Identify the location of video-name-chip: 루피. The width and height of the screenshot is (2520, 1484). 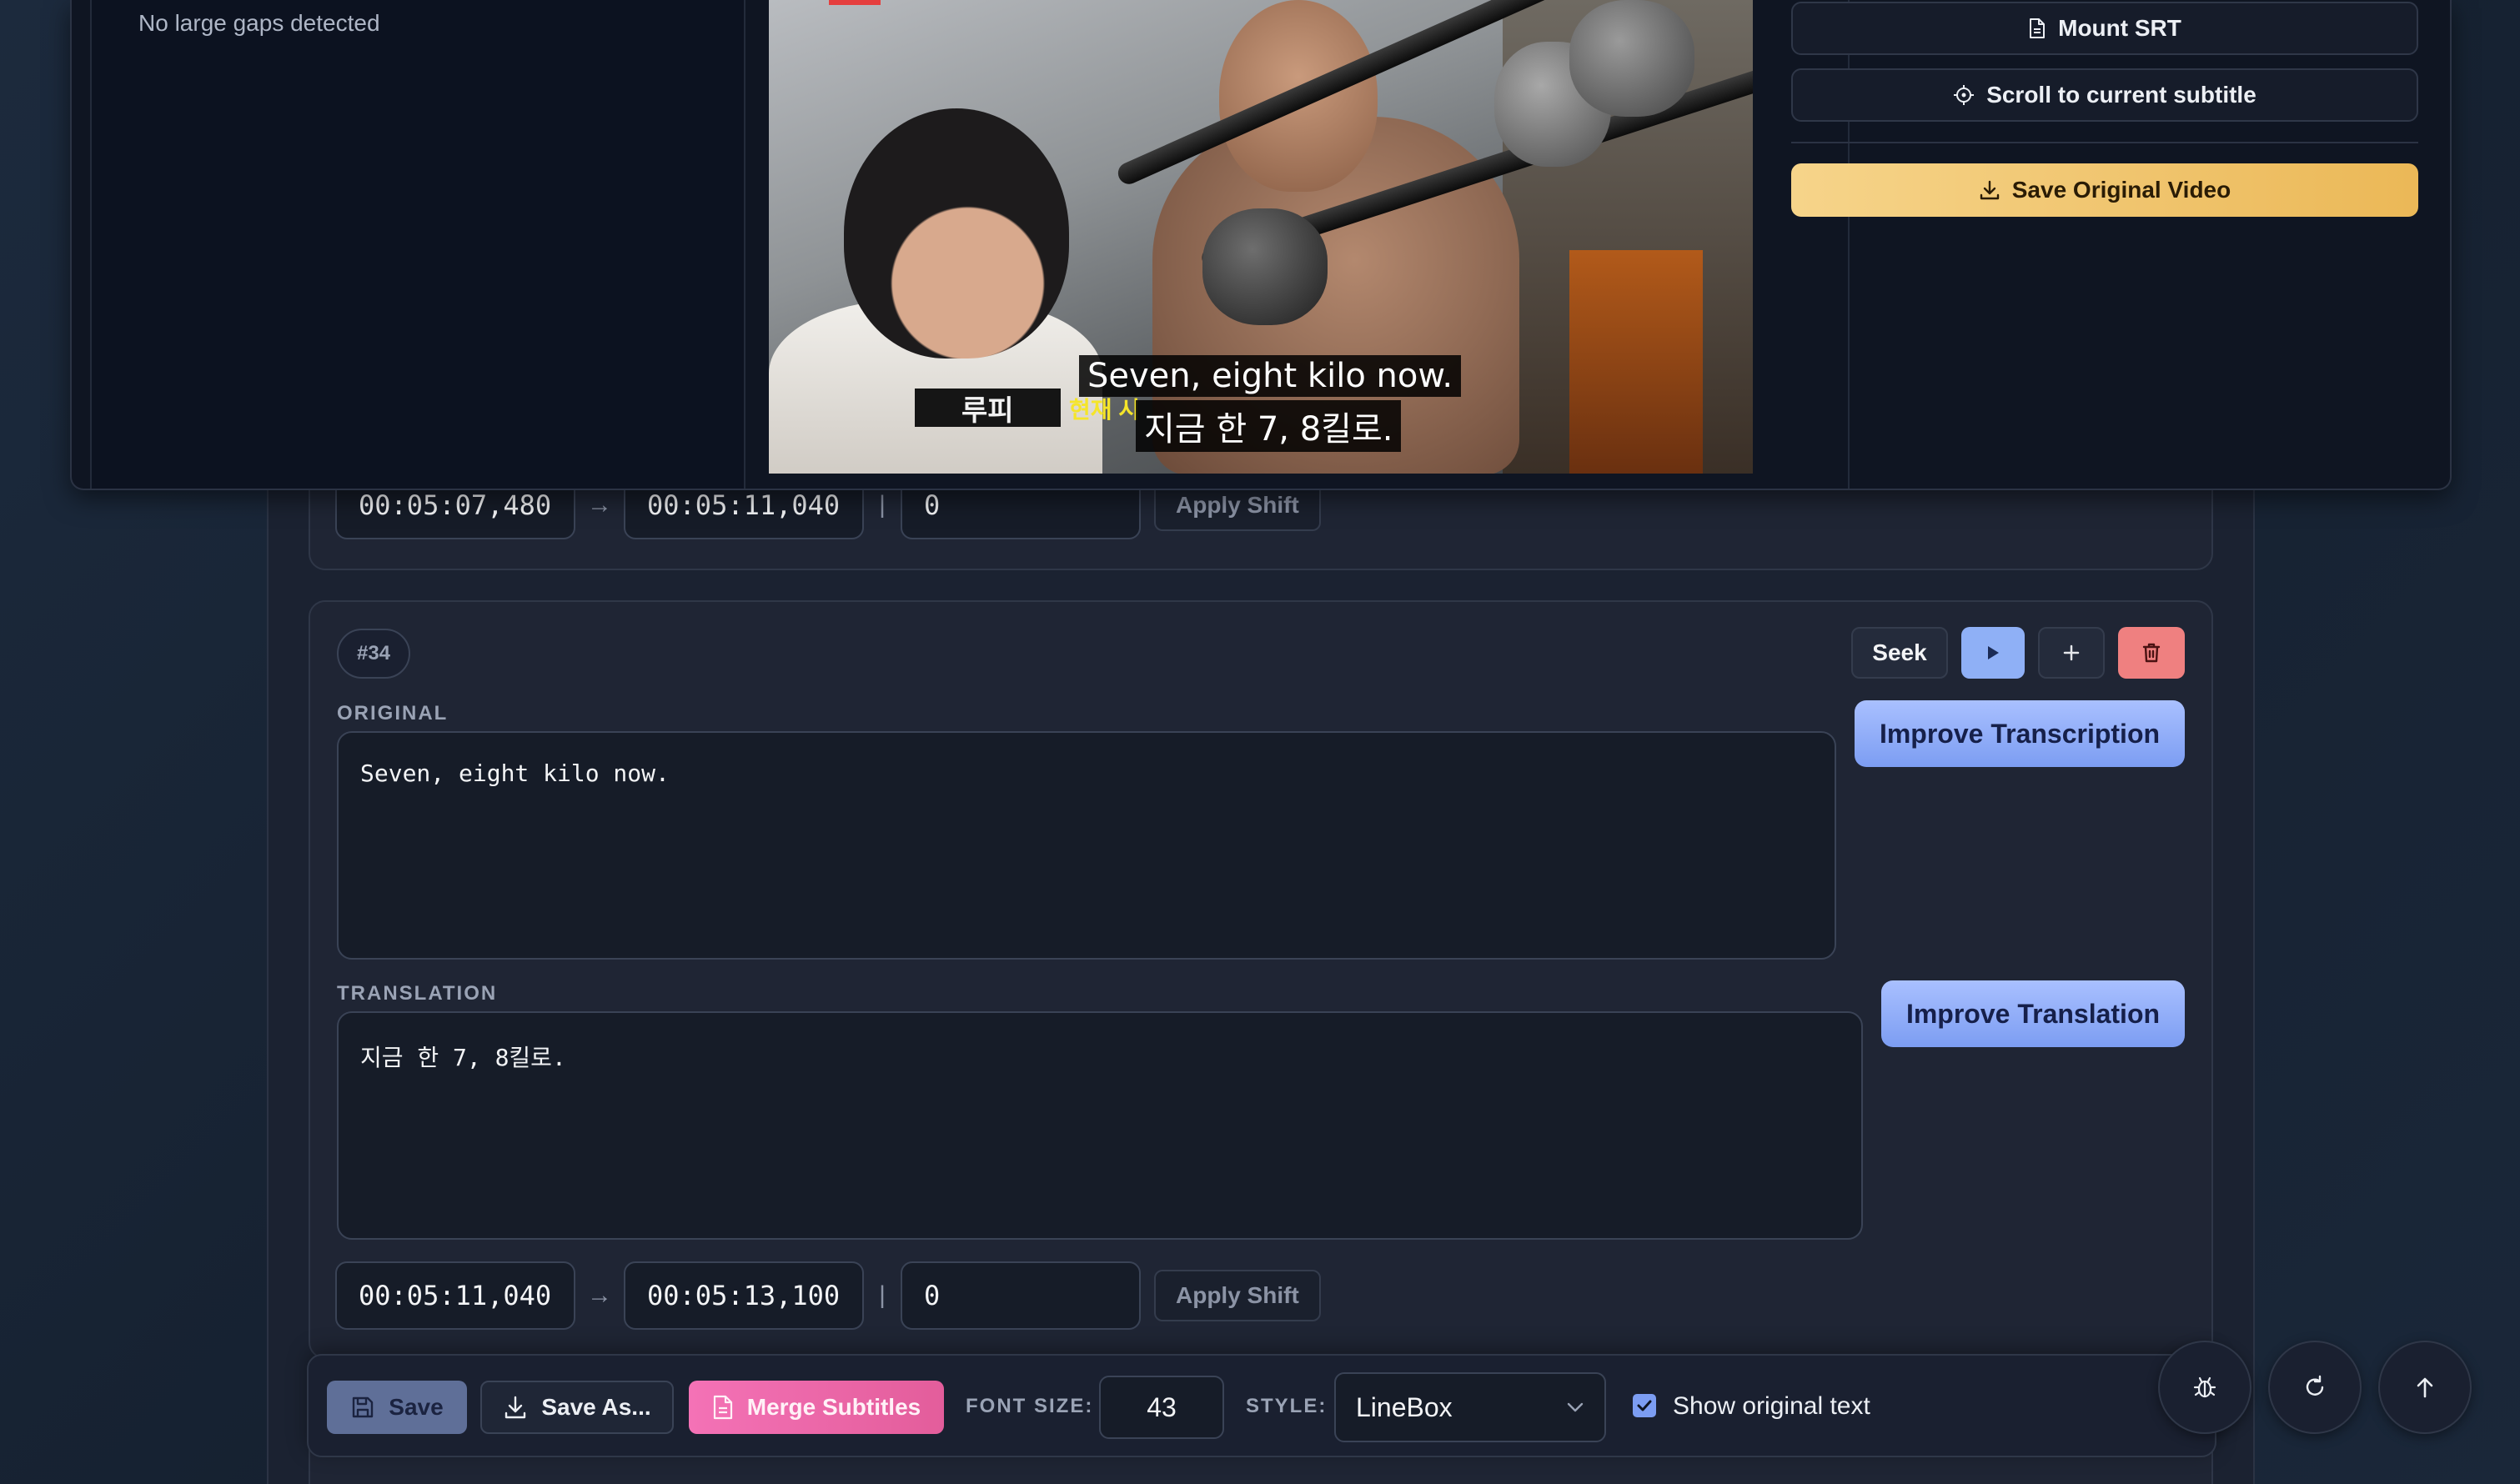
(988, 408).